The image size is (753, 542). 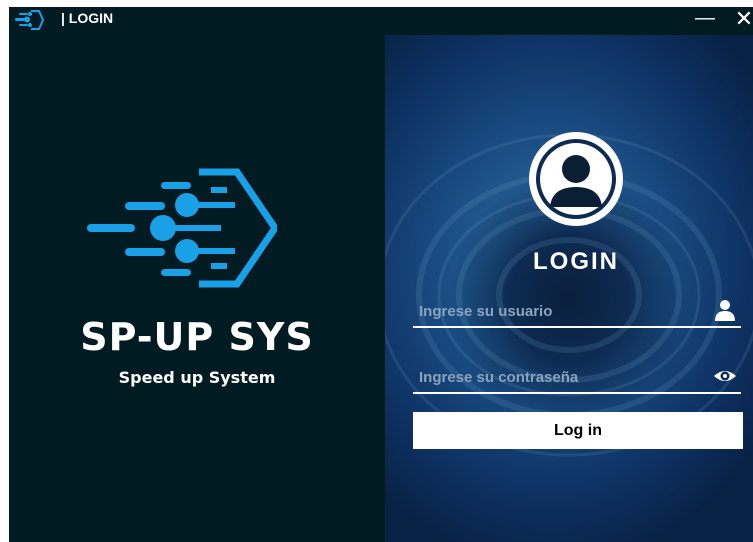 I want to click on username-input, so click(x=564, y=311).